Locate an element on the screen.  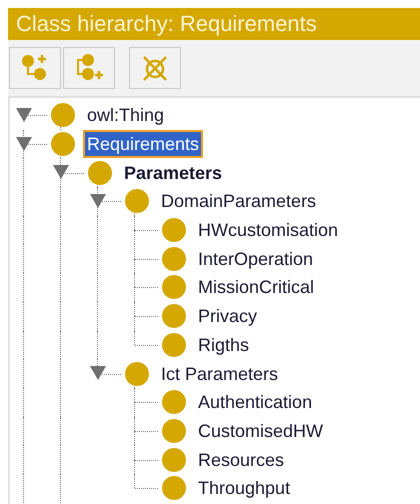
class-label: MissionCritical is located at coordinates (256, 287).